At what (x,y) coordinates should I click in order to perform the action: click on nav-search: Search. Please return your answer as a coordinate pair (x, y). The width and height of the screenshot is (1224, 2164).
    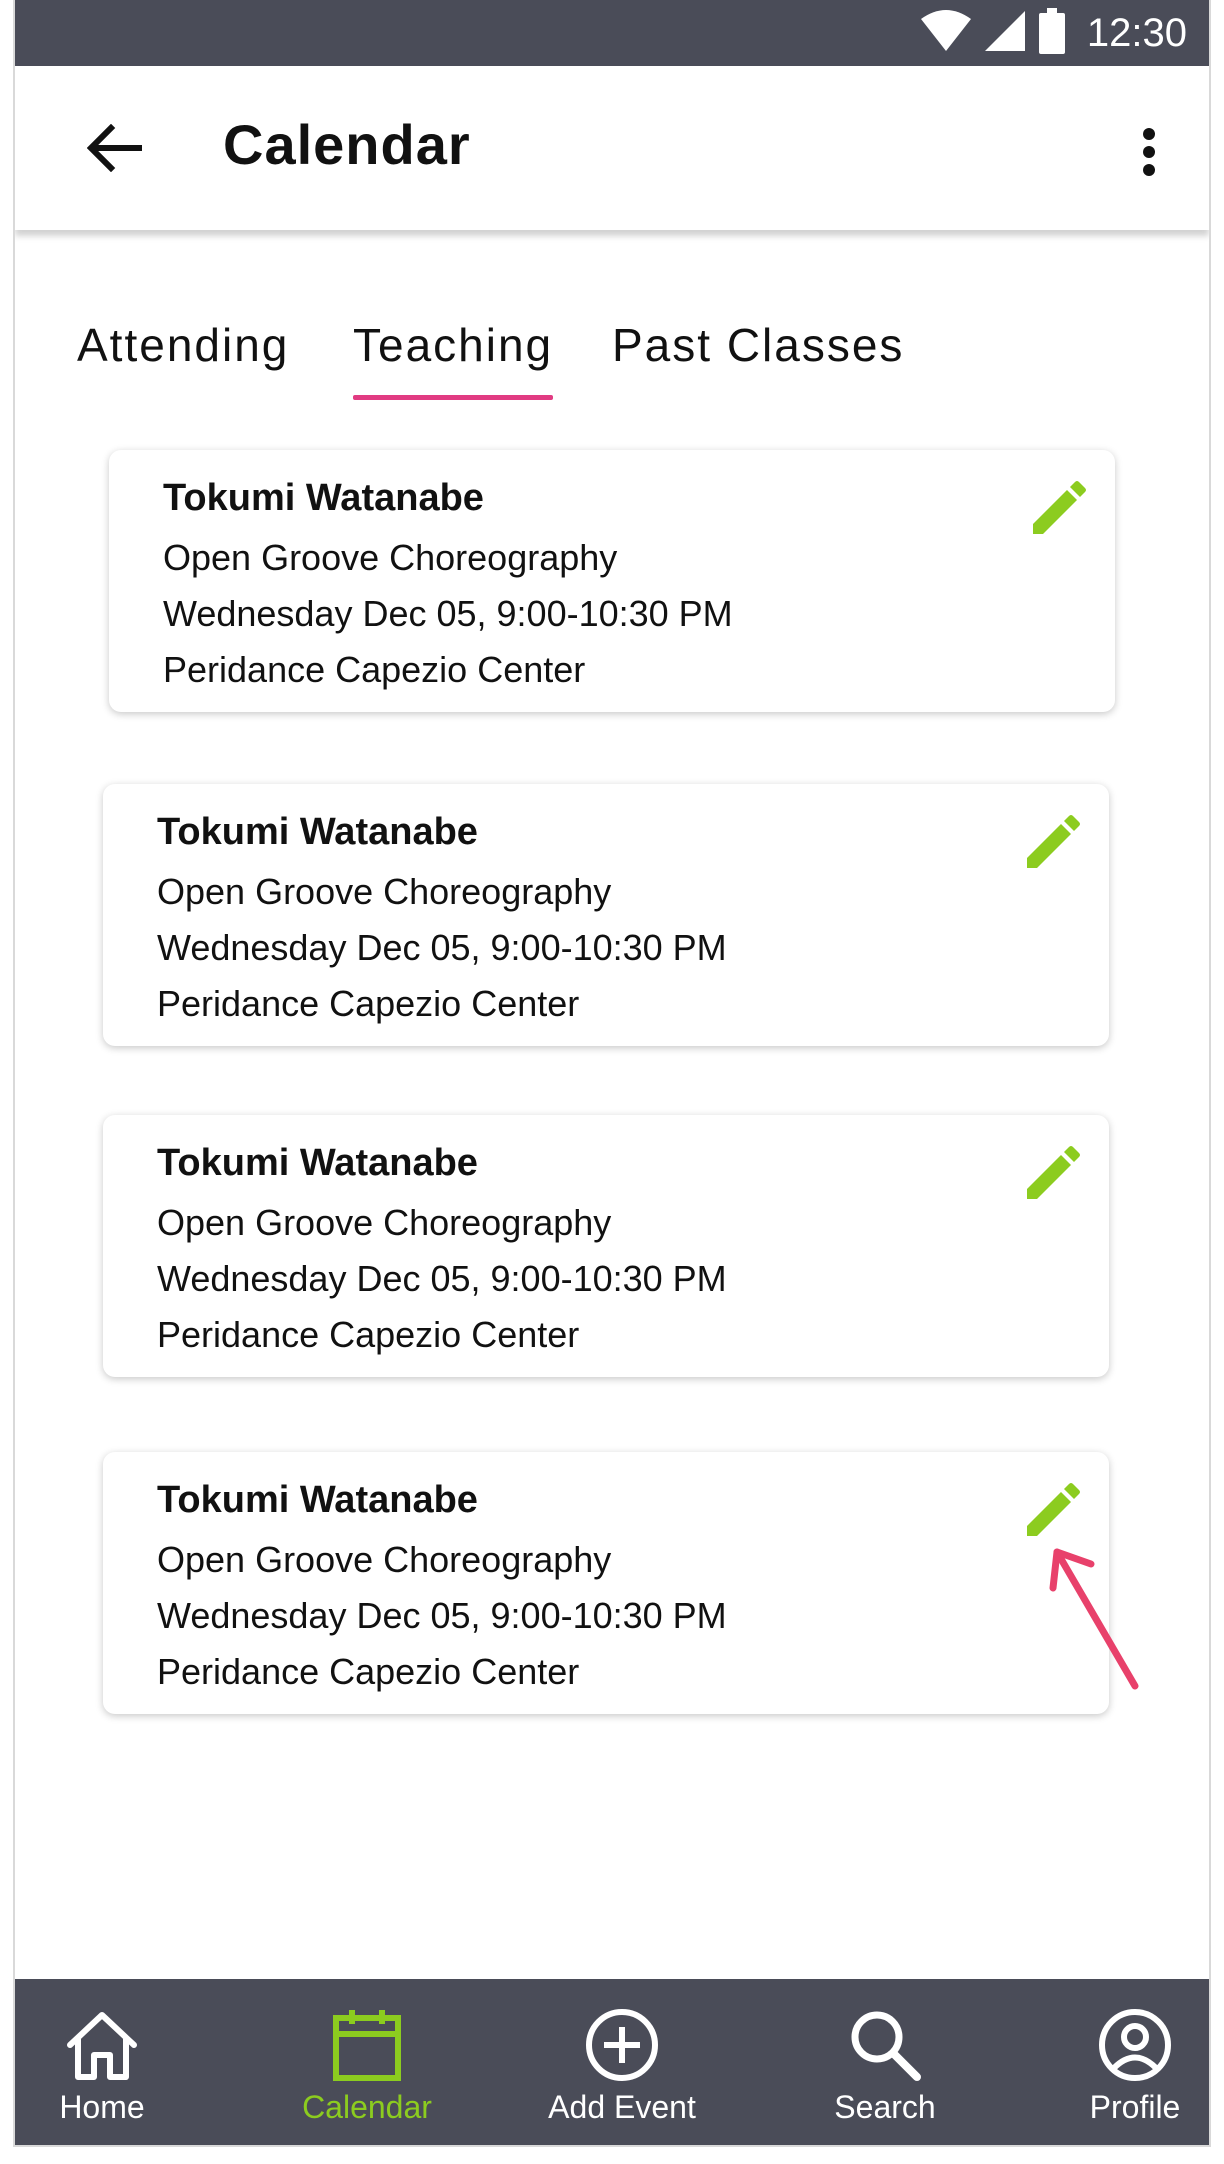
    Looking at the image, I should click on (885, 2062).